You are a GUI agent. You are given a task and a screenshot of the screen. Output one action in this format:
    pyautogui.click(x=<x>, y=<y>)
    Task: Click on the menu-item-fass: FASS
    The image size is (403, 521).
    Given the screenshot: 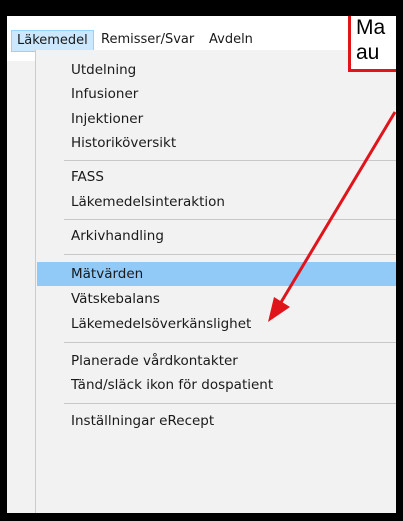 What is the action you would take?
    pyautogui.click(x=216, y=177)
    